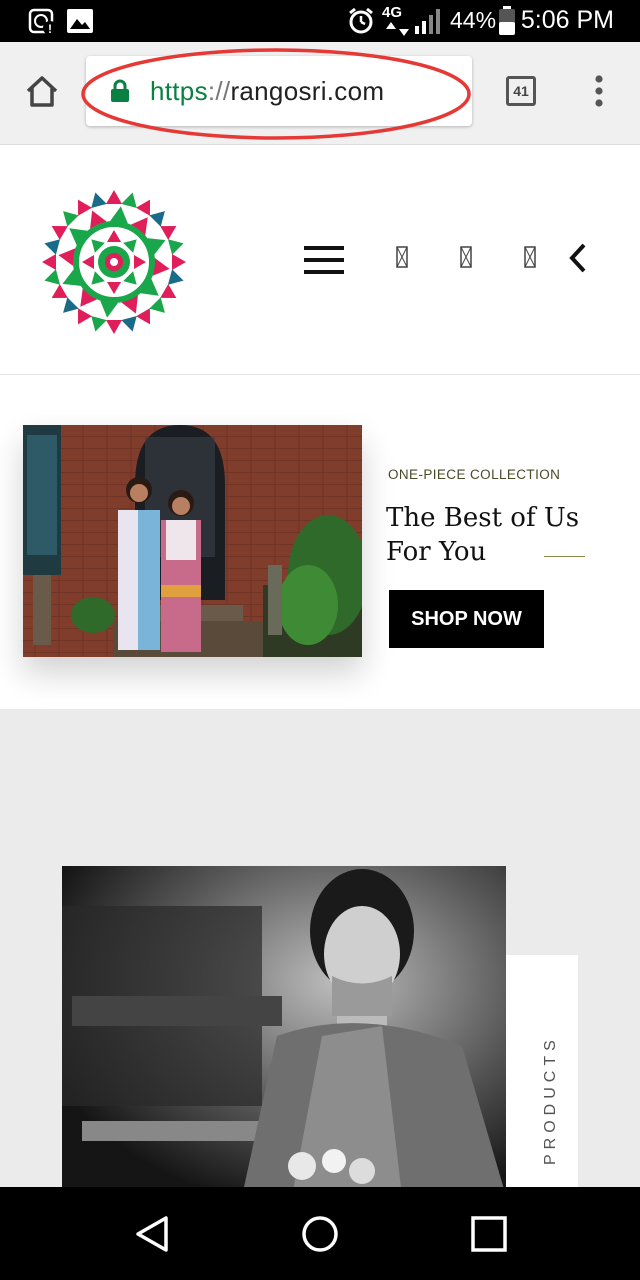 This screenshot has width=640, height=1280. I want to click on products-card: PRODUCTS, so click(541, 1075).